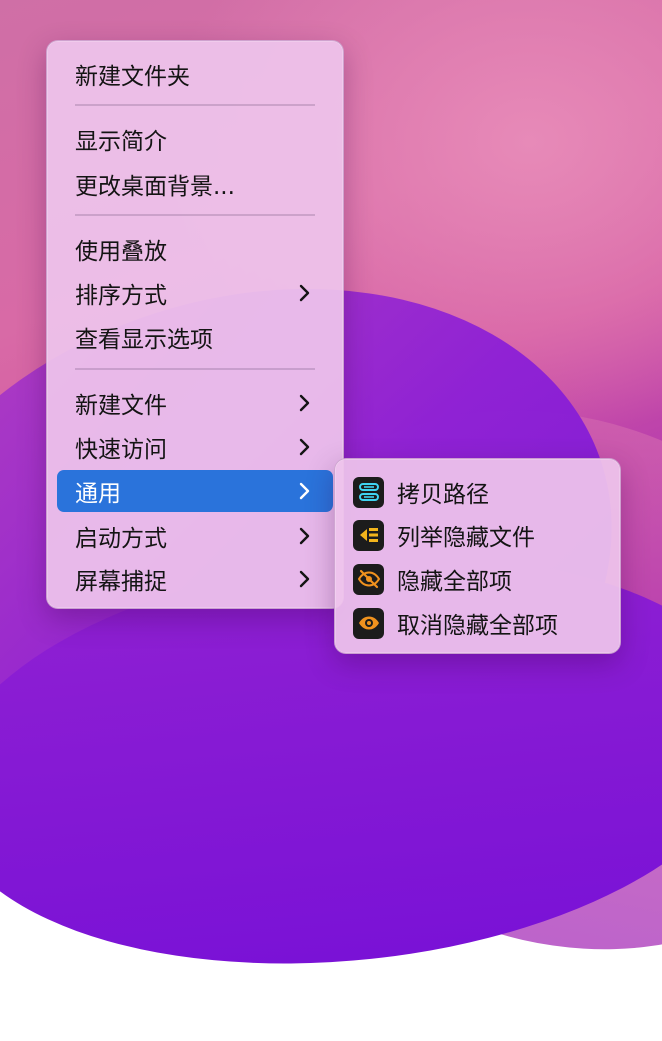 The width and height of the screenshot is (662, 1041). I want to click on submenu-item-label: 隐藏全部项, so click(454, 582).